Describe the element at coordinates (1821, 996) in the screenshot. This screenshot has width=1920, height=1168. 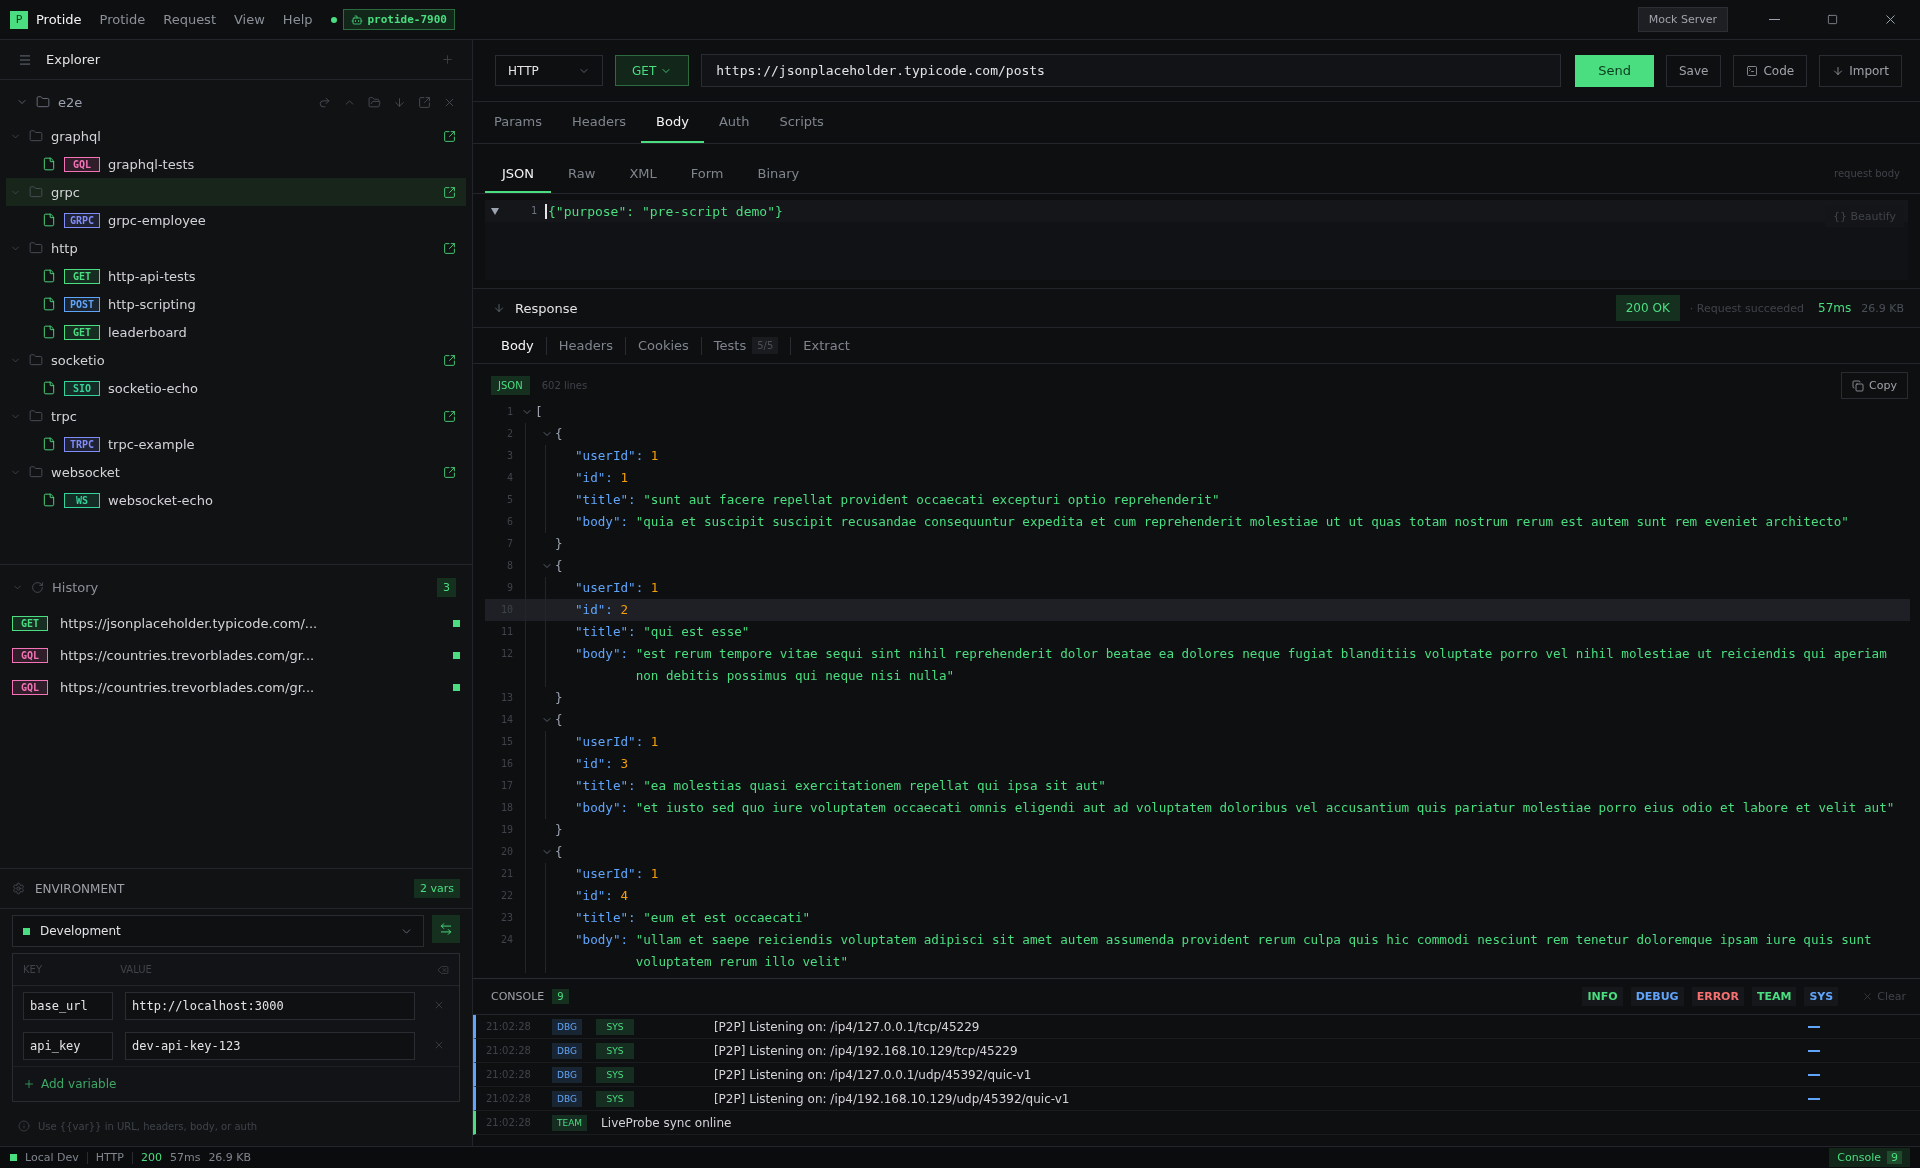
I see `filter-button: SYS` at that location.